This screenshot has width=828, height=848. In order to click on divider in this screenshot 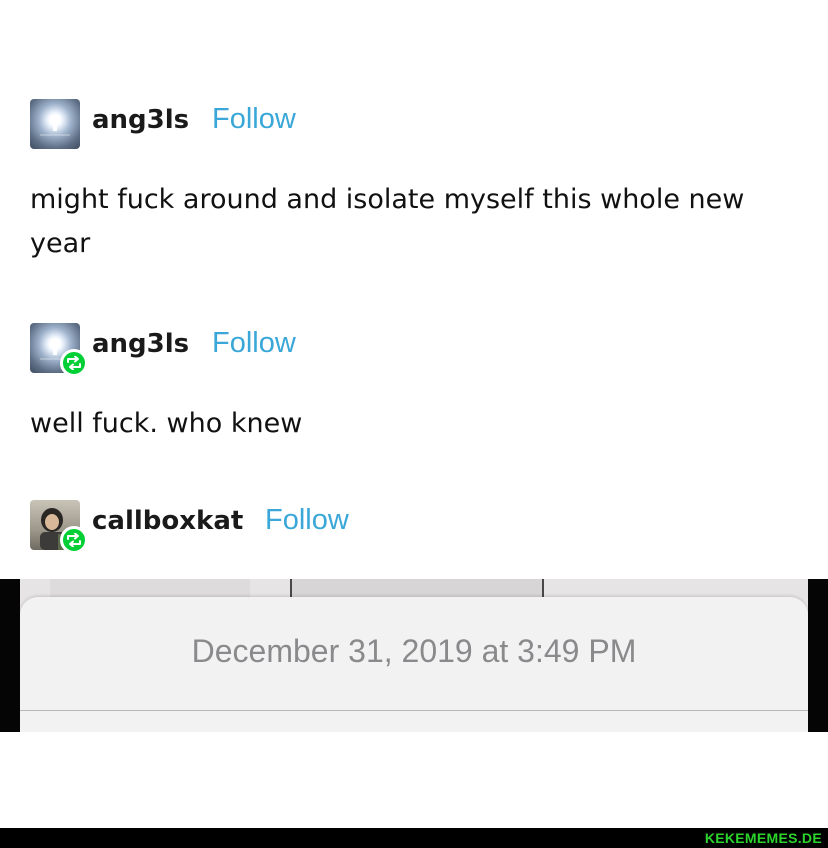, I will do `click(414, 710)`.